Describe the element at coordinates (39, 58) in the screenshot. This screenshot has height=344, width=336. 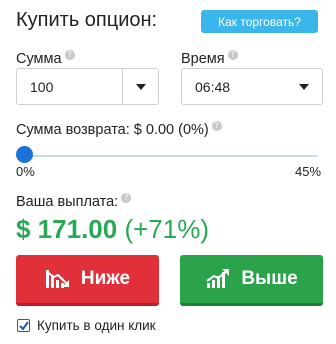
I see `amount-label: Сумма` at that location.